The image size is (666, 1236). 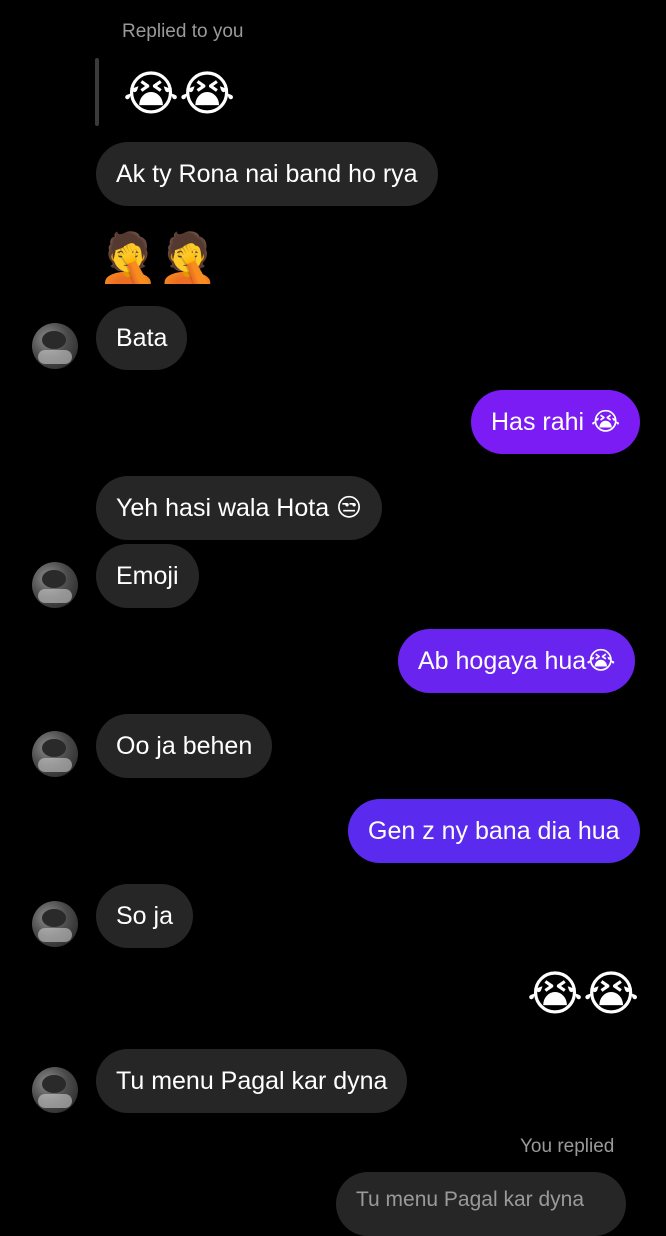 I want to click on you-replied-label: You replied, so click(x=567, y=1146).